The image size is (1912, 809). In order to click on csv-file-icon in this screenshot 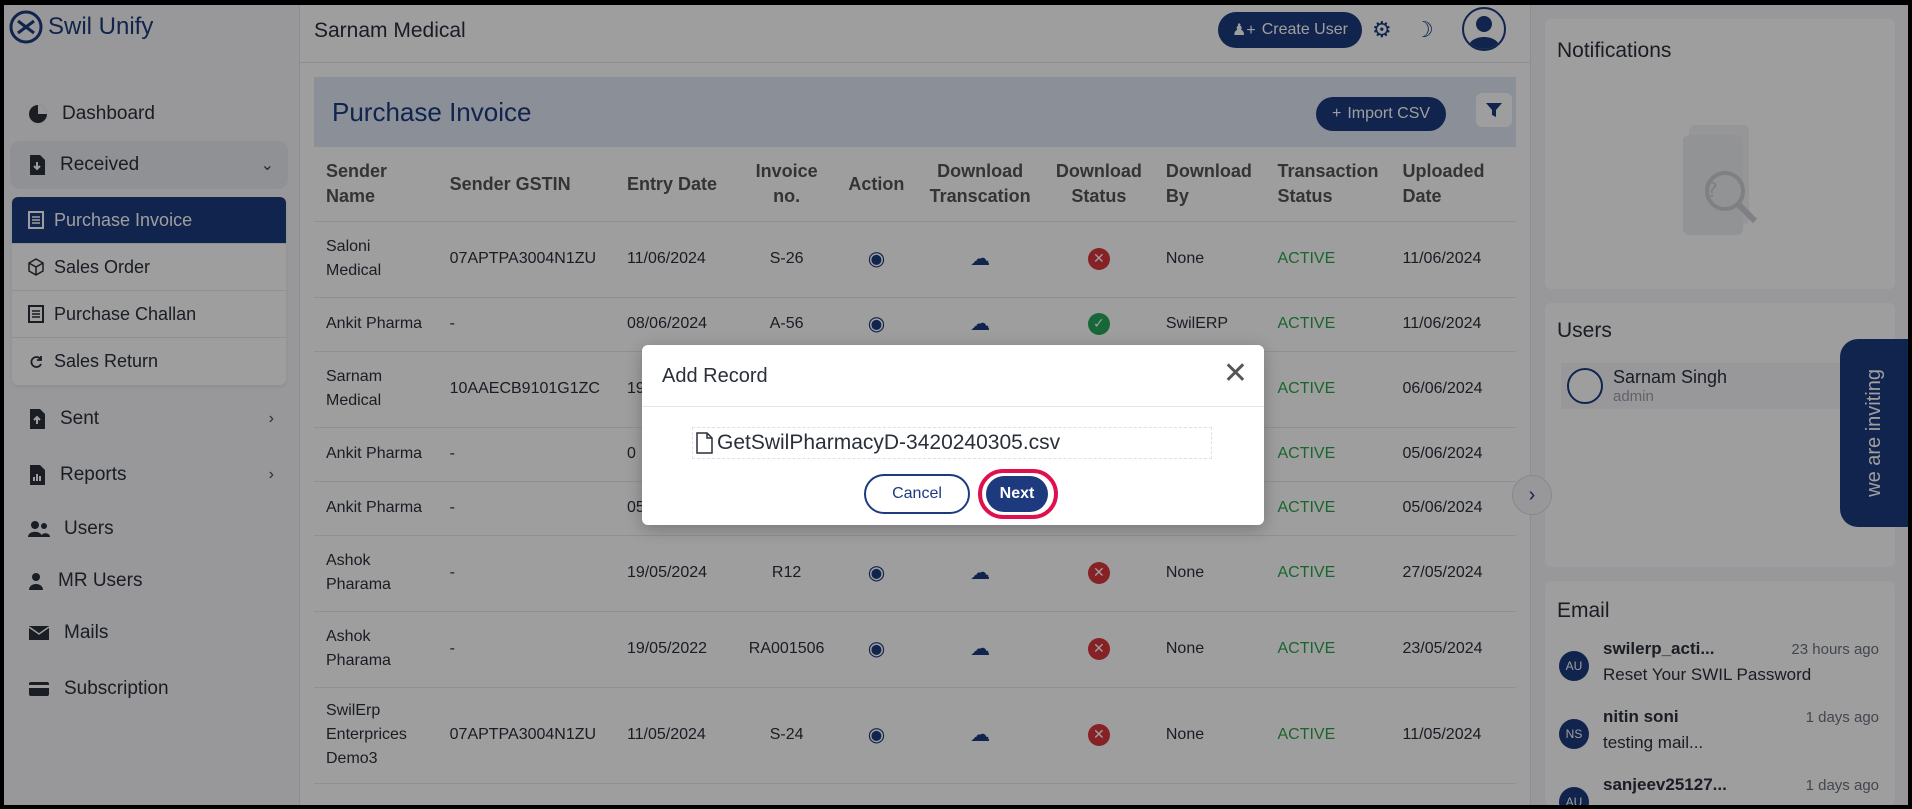, I will do `click(704, 443)`.